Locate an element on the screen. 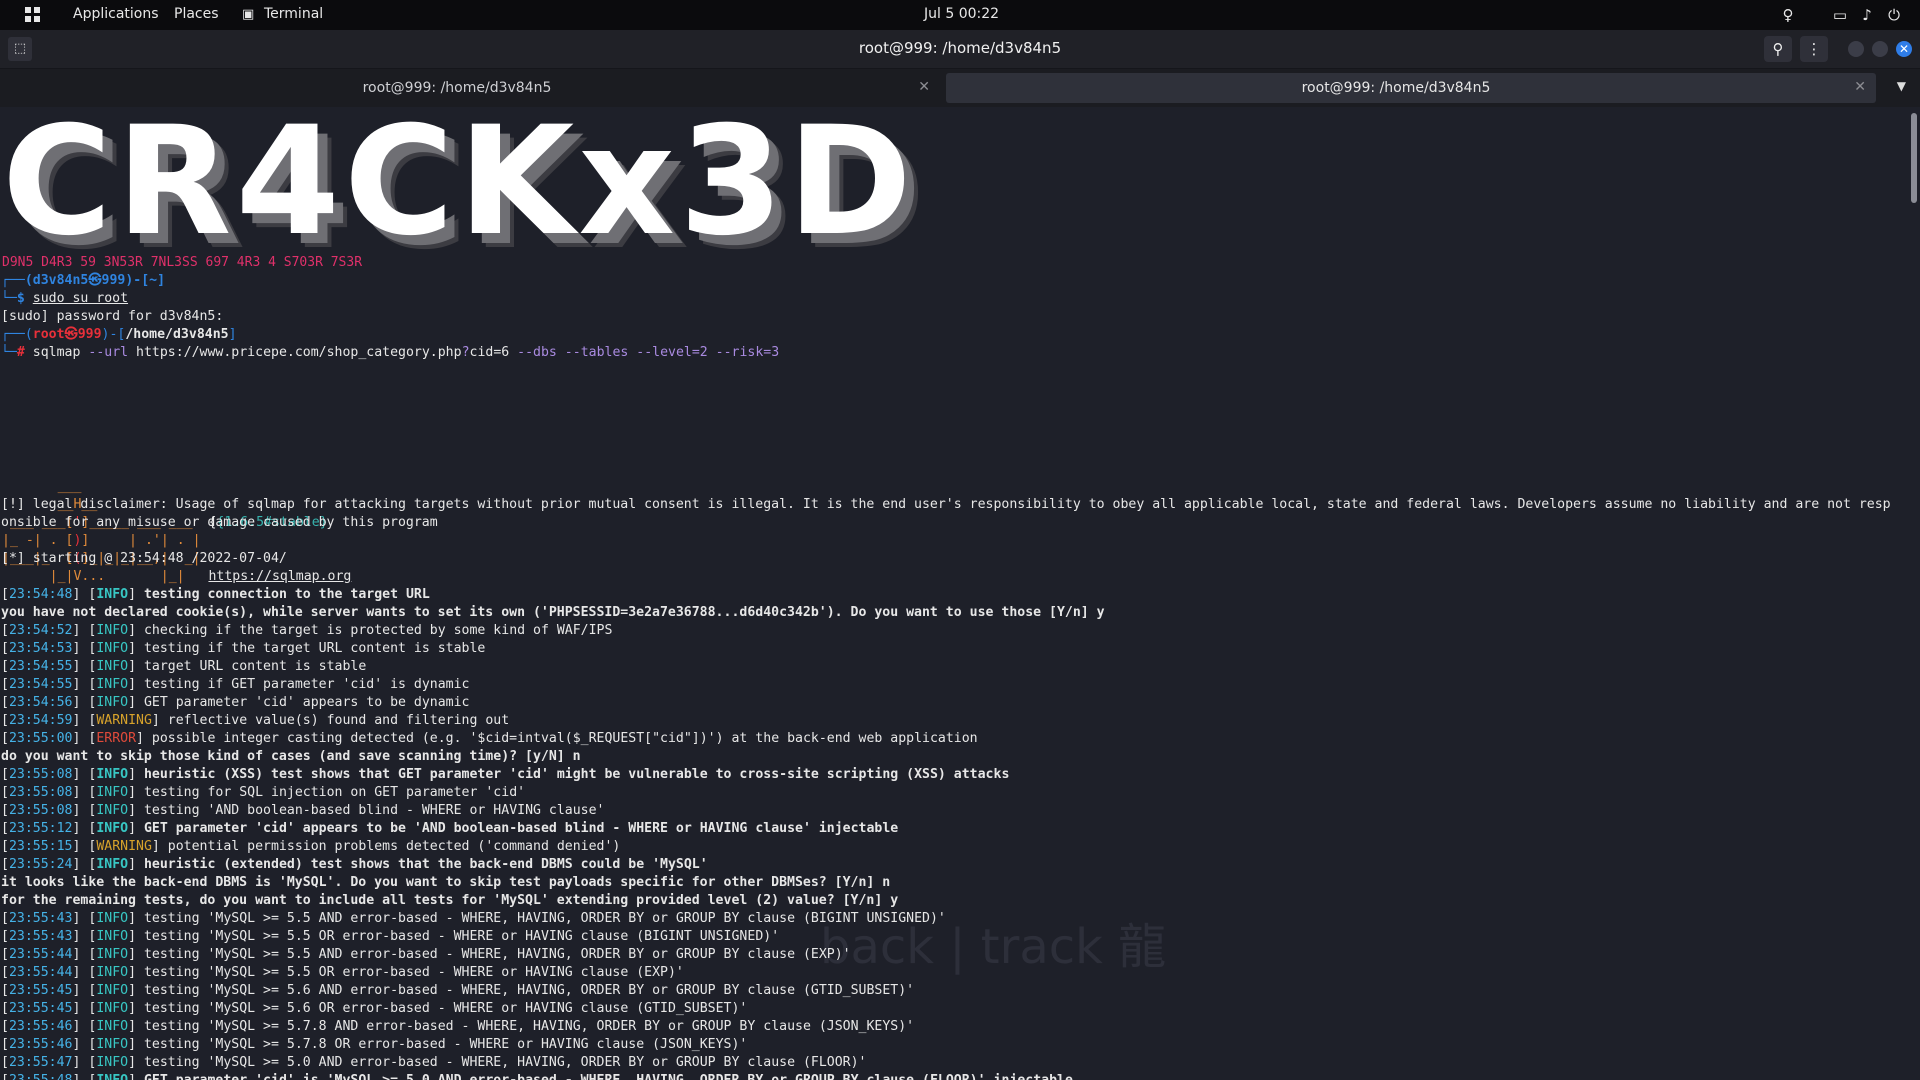 The width and height of the screenshot is (1920, 1080). prompt-line-root: ┌──(root㉿999)-[/home/d3v84n5] is located at coordinates (119, 334).